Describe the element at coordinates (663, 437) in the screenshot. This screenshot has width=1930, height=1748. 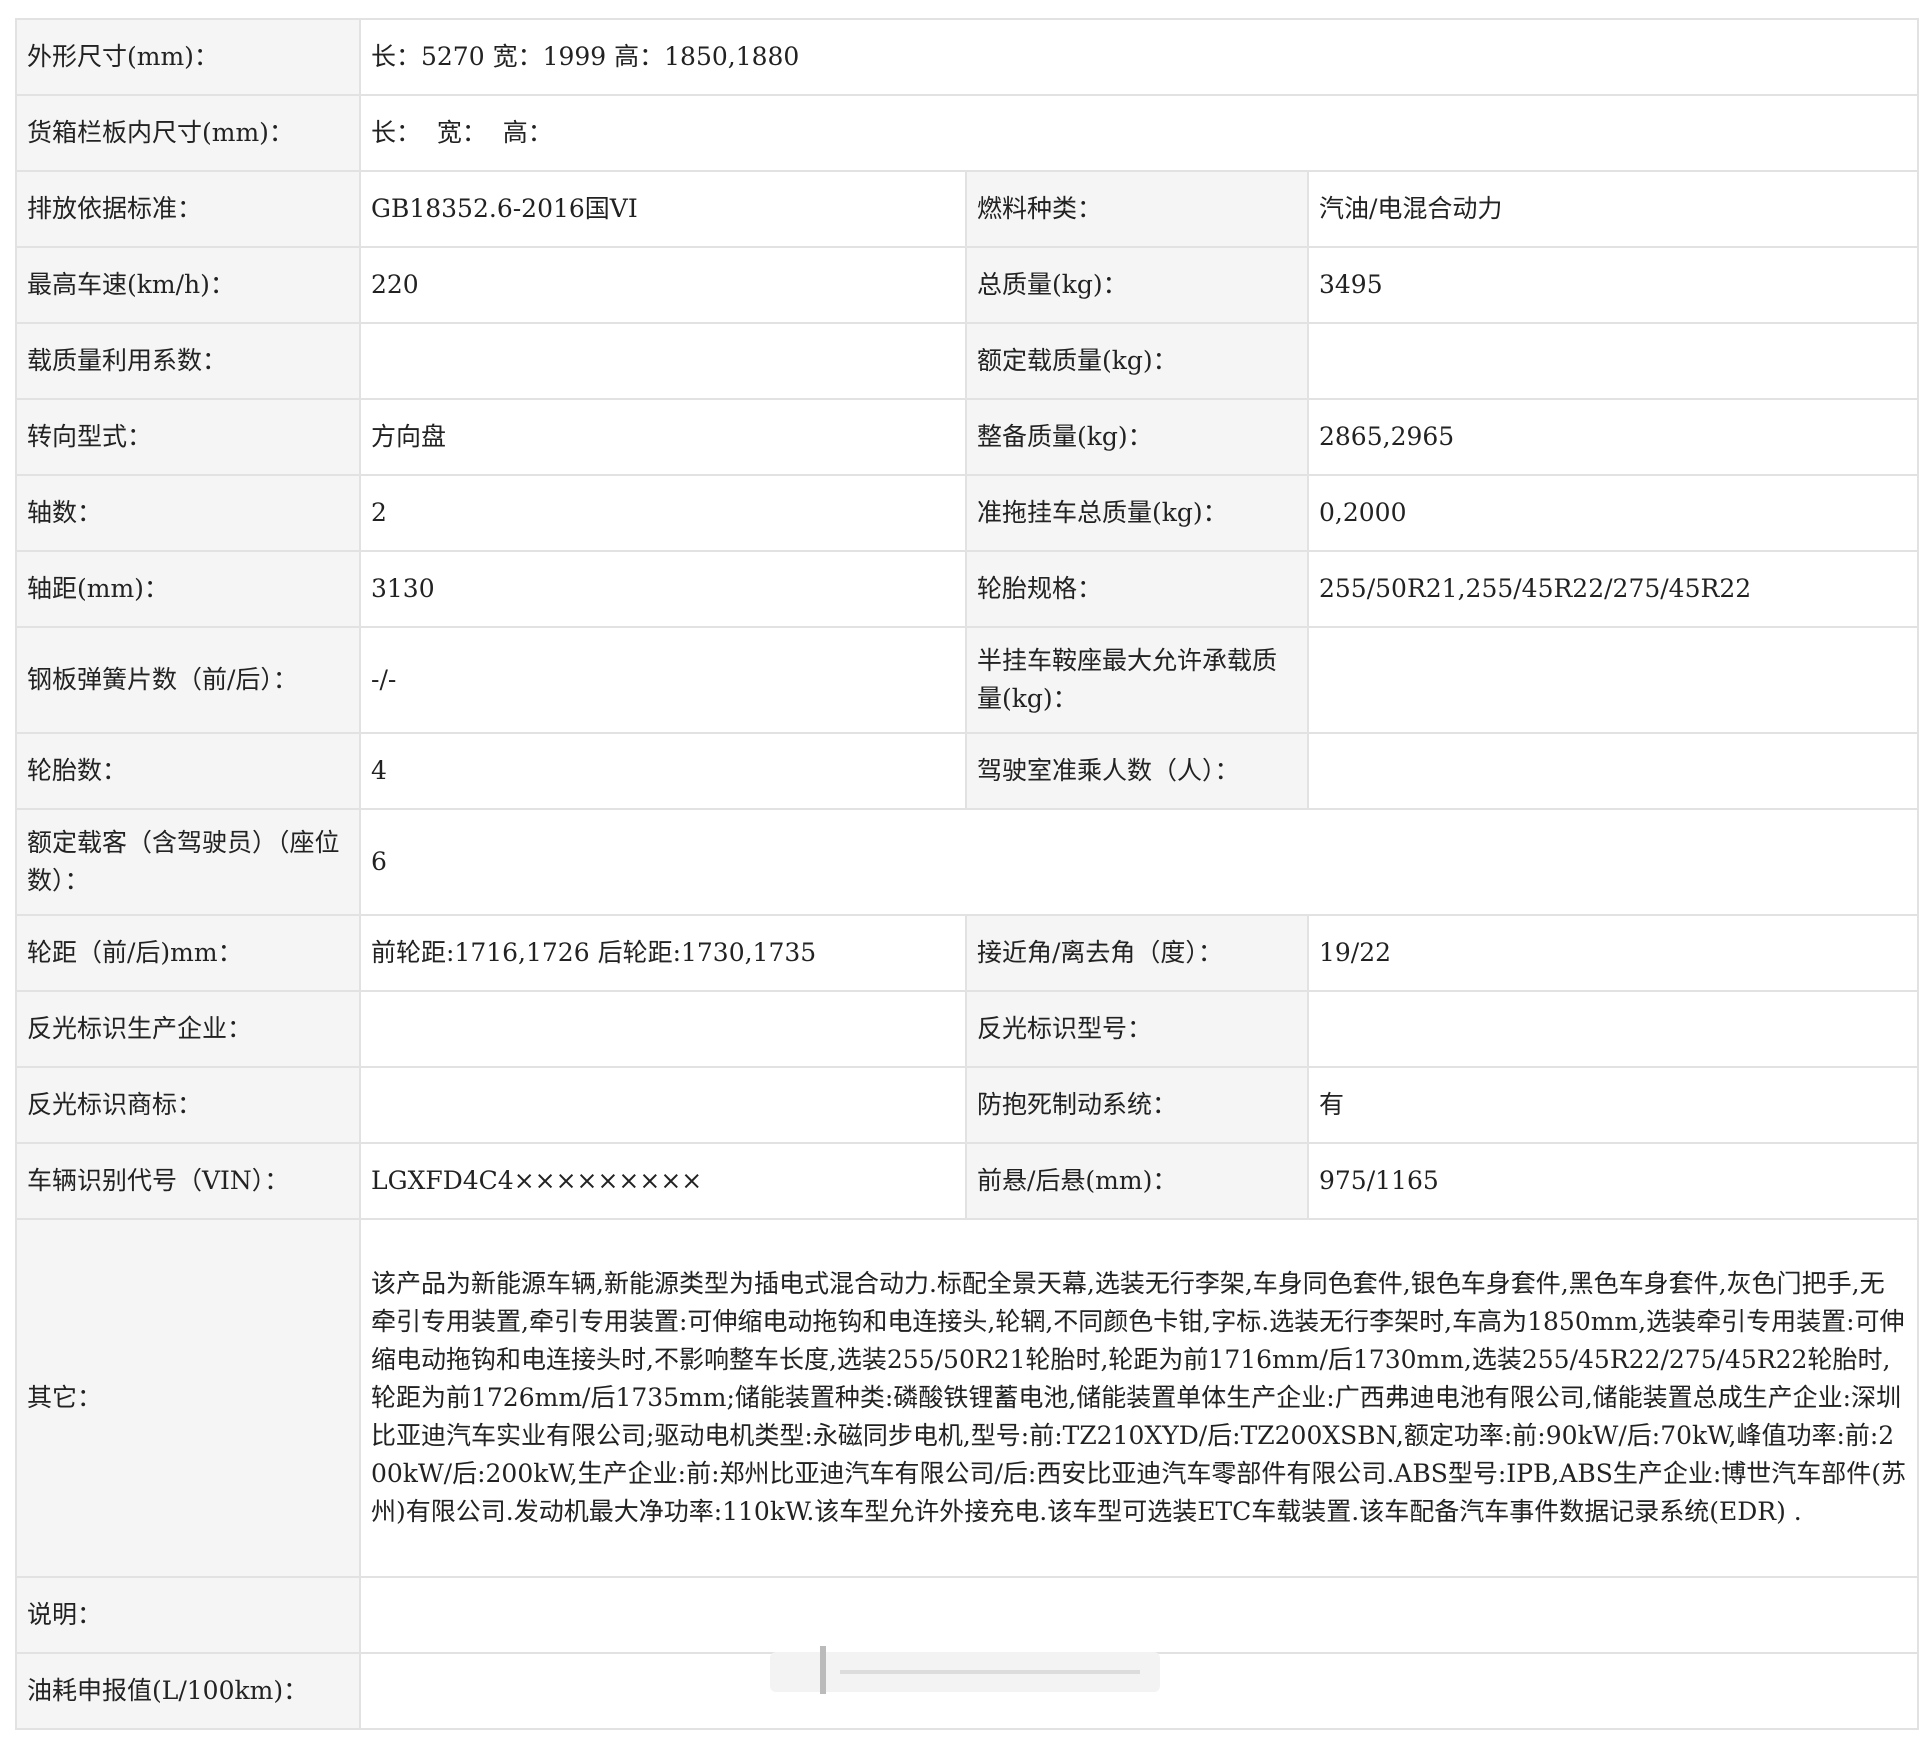
I see `value-steering-type: 方向盘` at that location.